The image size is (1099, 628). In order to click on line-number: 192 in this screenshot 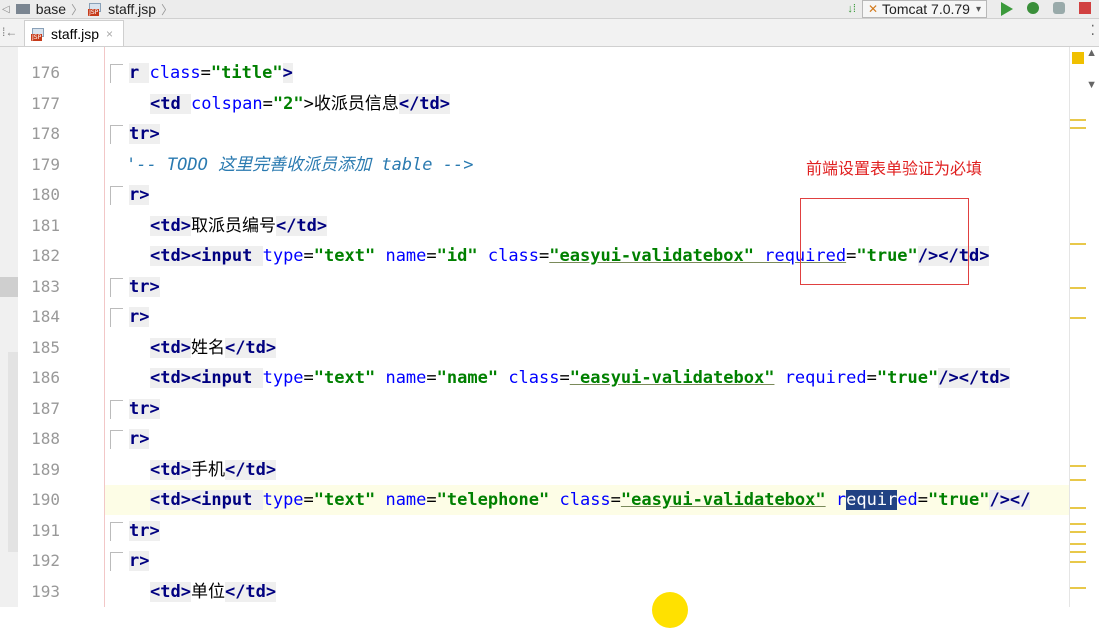, I will do `click(39, 561)`.